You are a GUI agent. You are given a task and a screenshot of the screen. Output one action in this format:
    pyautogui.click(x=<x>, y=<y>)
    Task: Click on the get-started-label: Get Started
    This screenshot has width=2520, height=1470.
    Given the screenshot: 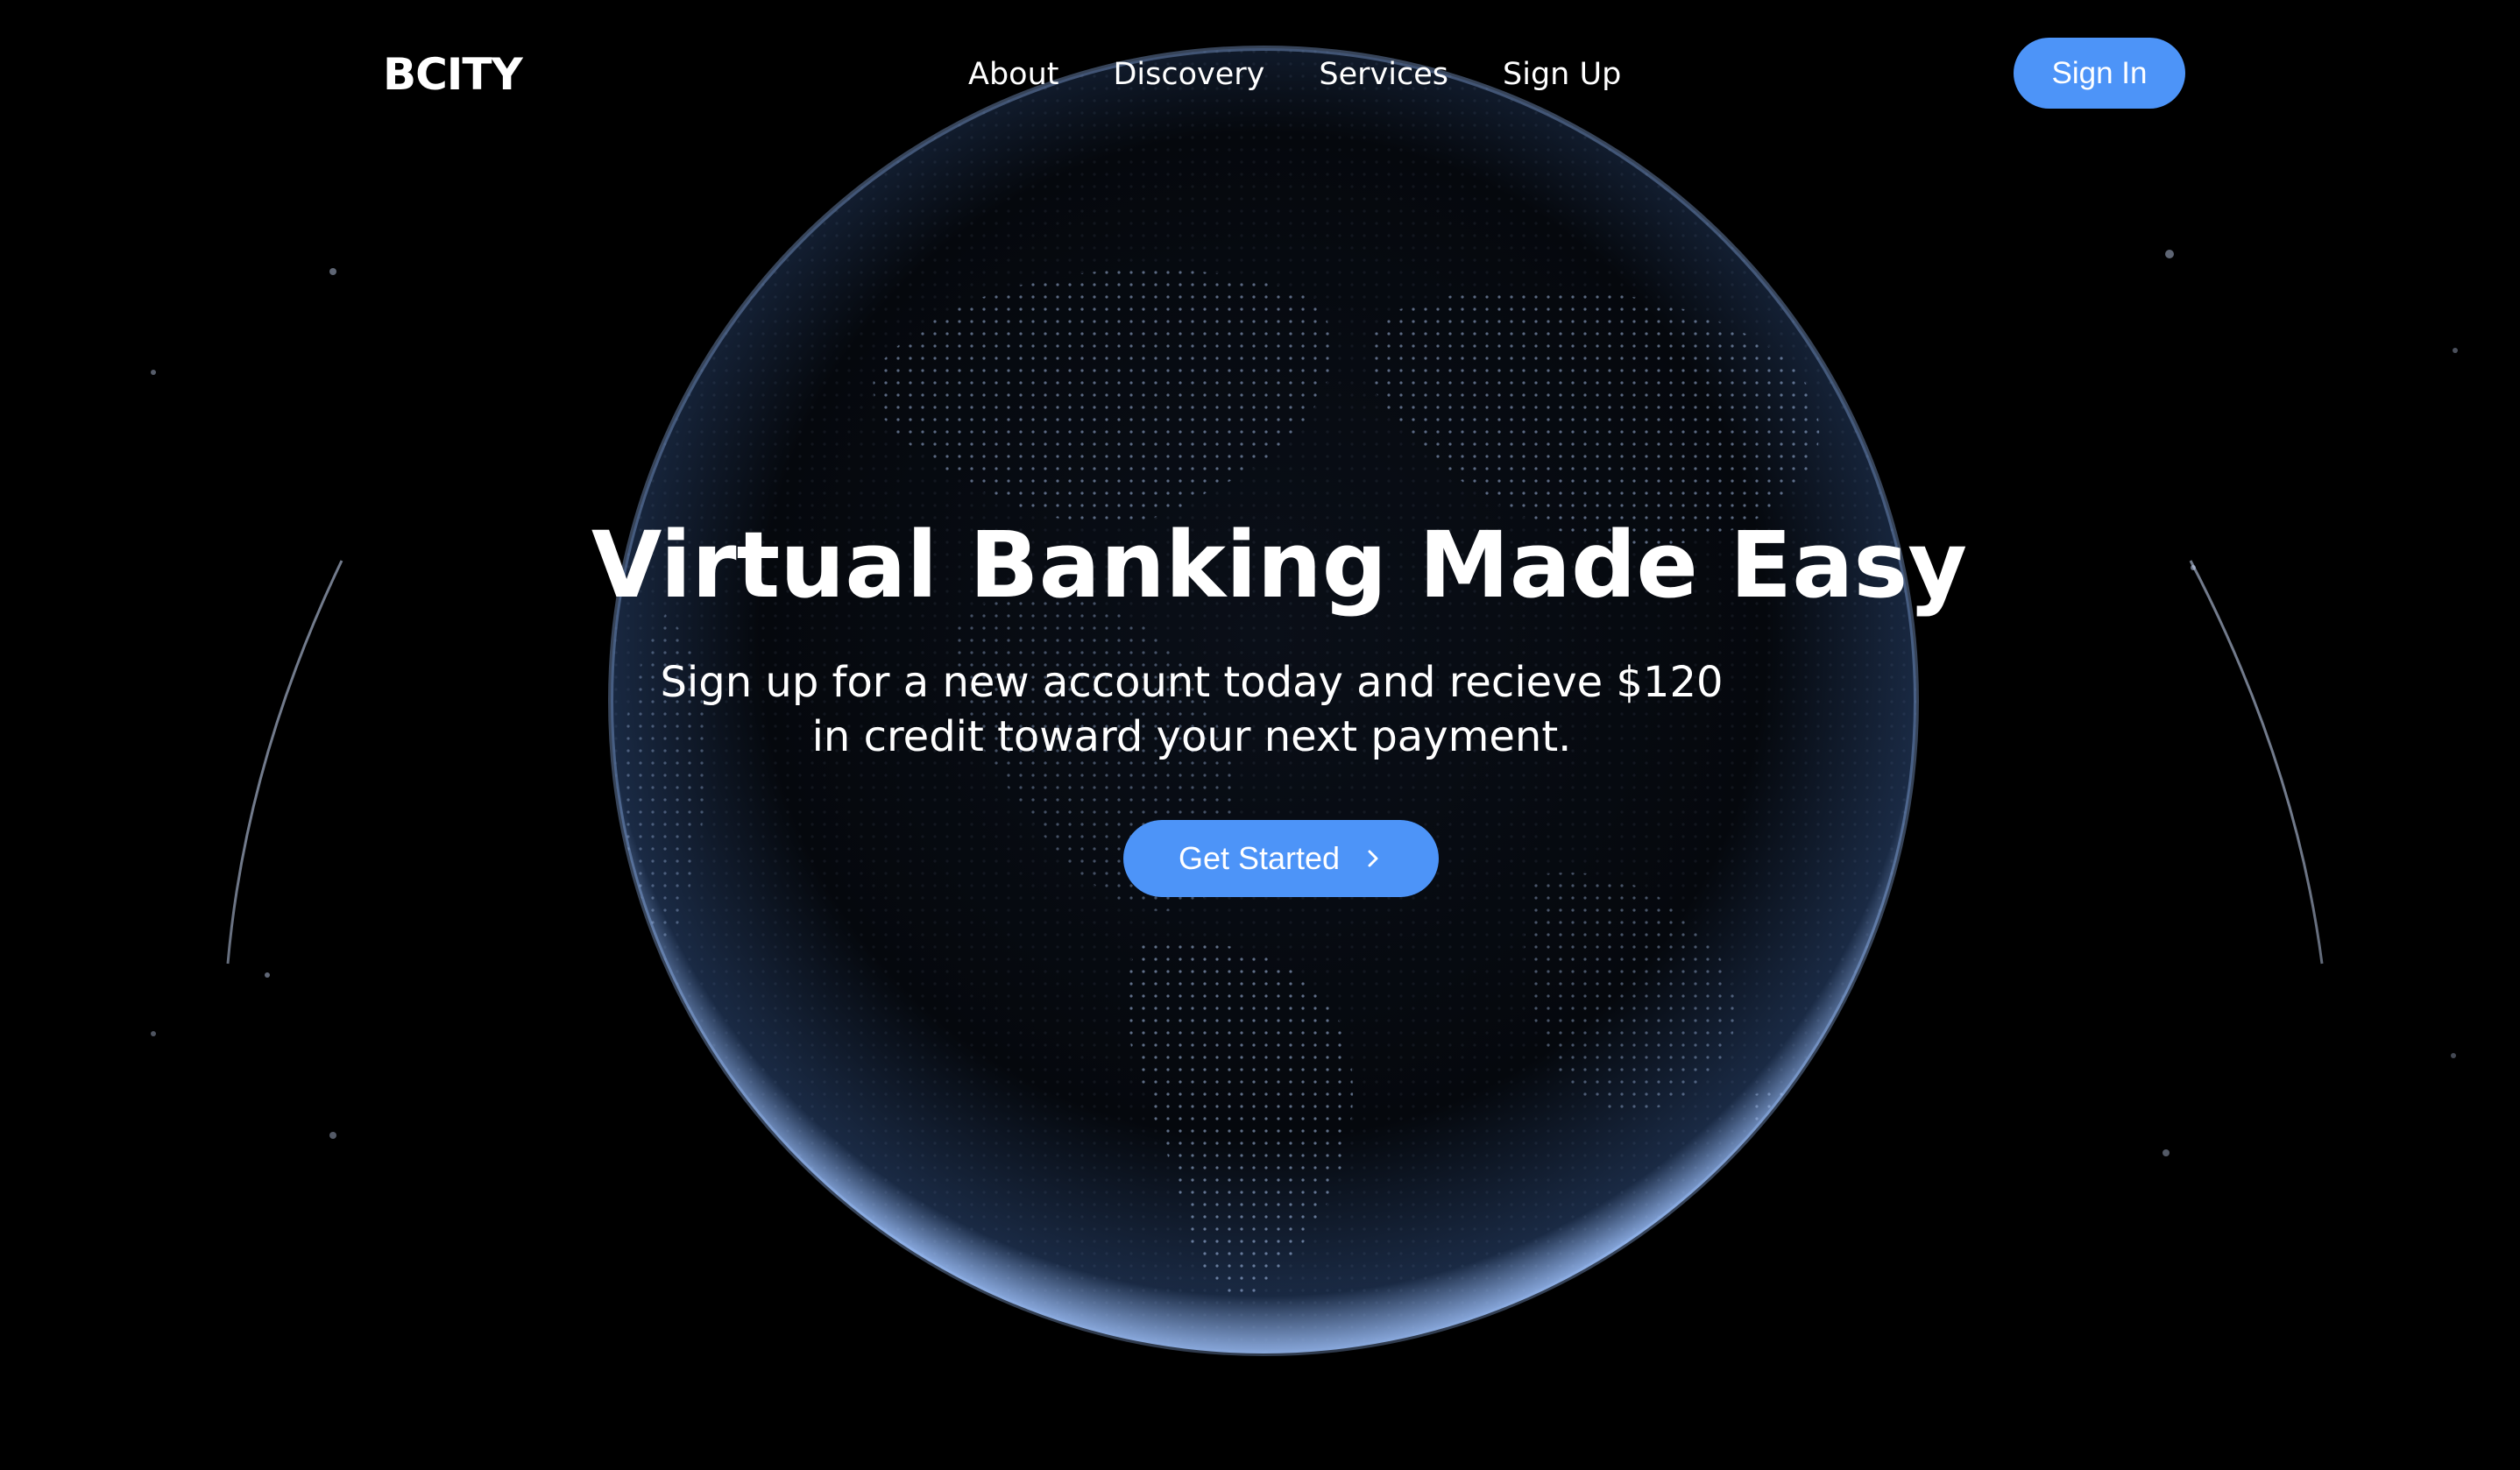 What is the action you would take?
    pyautogui.click(x=1259, y=858)
    